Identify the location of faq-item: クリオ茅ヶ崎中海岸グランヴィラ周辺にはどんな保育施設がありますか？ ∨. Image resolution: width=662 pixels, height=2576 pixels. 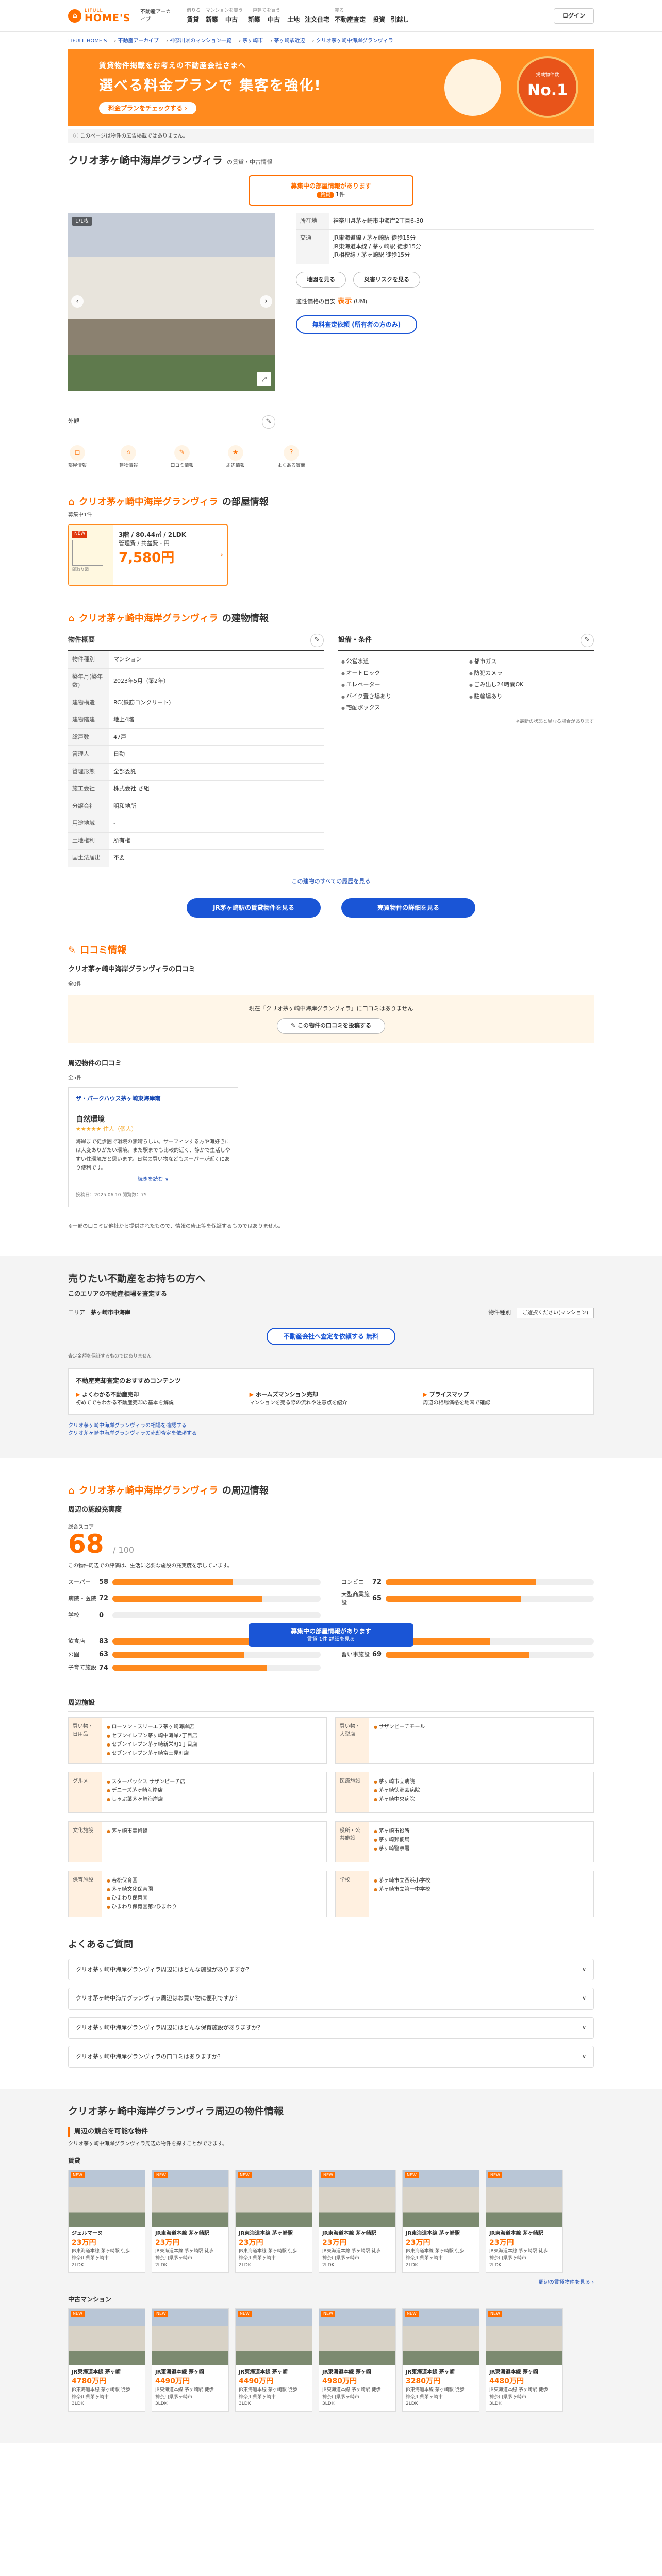
(331, 2027).